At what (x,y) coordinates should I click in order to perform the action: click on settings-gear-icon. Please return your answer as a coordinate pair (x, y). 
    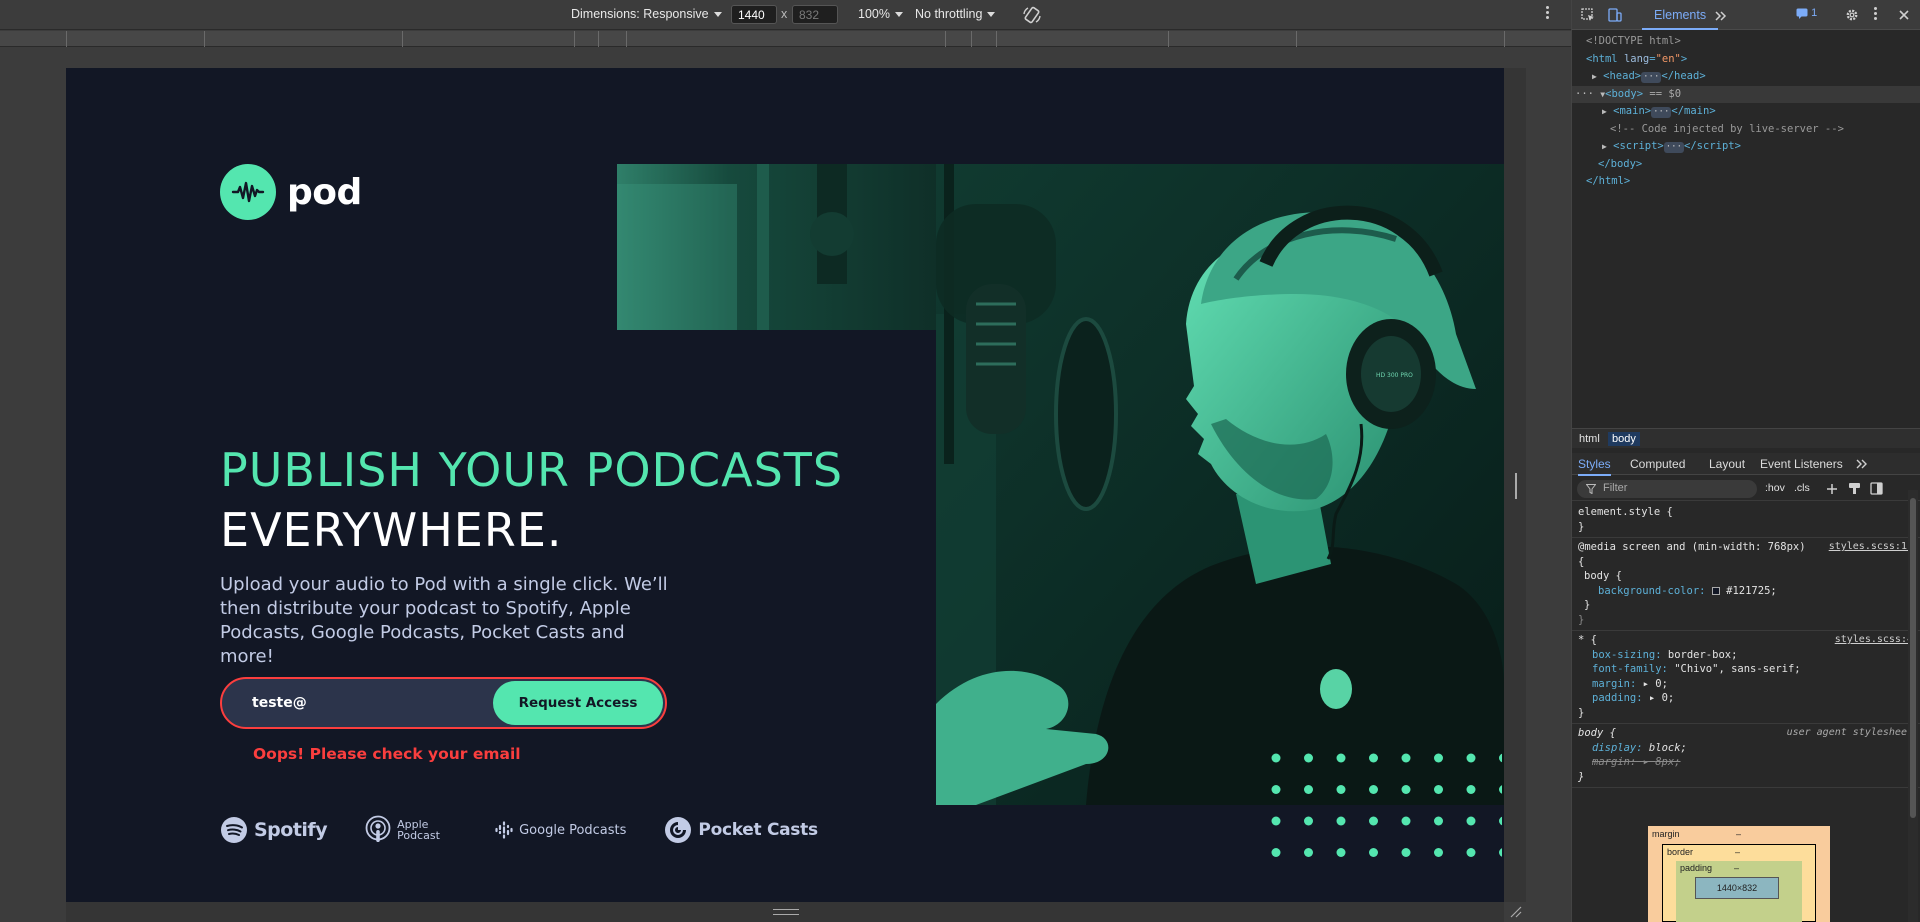
    Looking at the image, I should click on (1852, 15).